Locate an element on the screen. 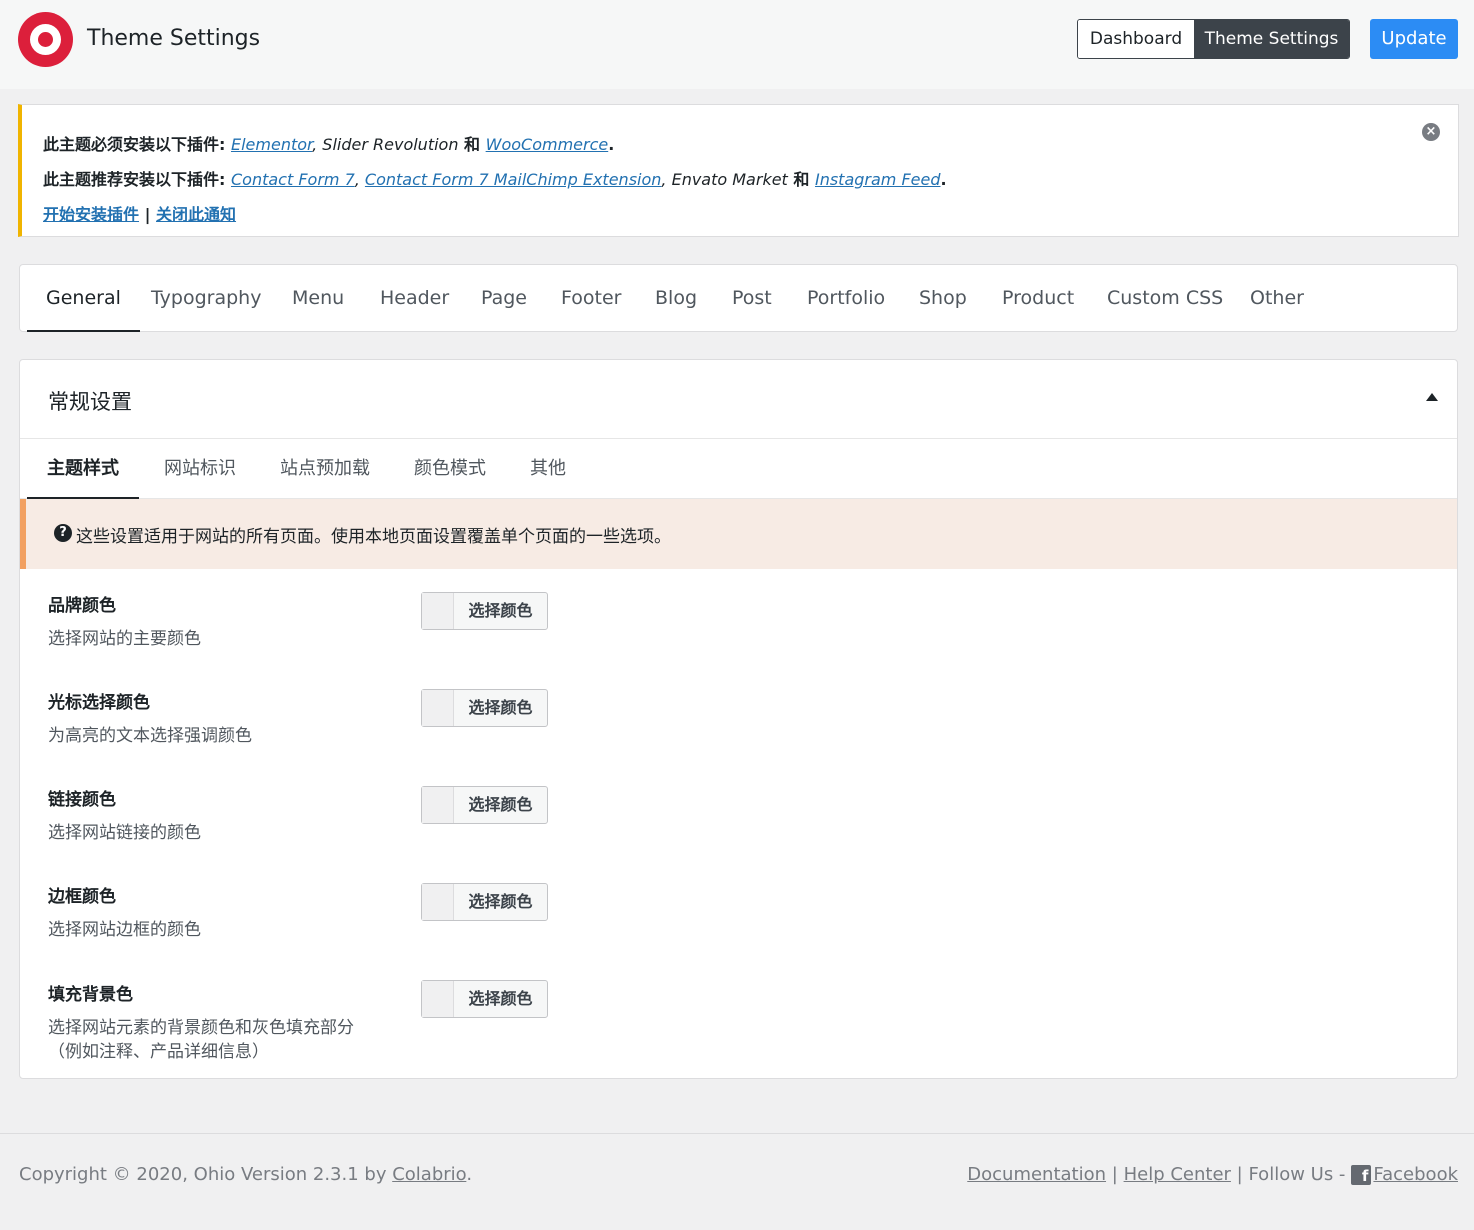 This screenshot has width=1474, height=1230. dismiss-notice-link: 关闭此通知 is located at coordinates (196, 214).